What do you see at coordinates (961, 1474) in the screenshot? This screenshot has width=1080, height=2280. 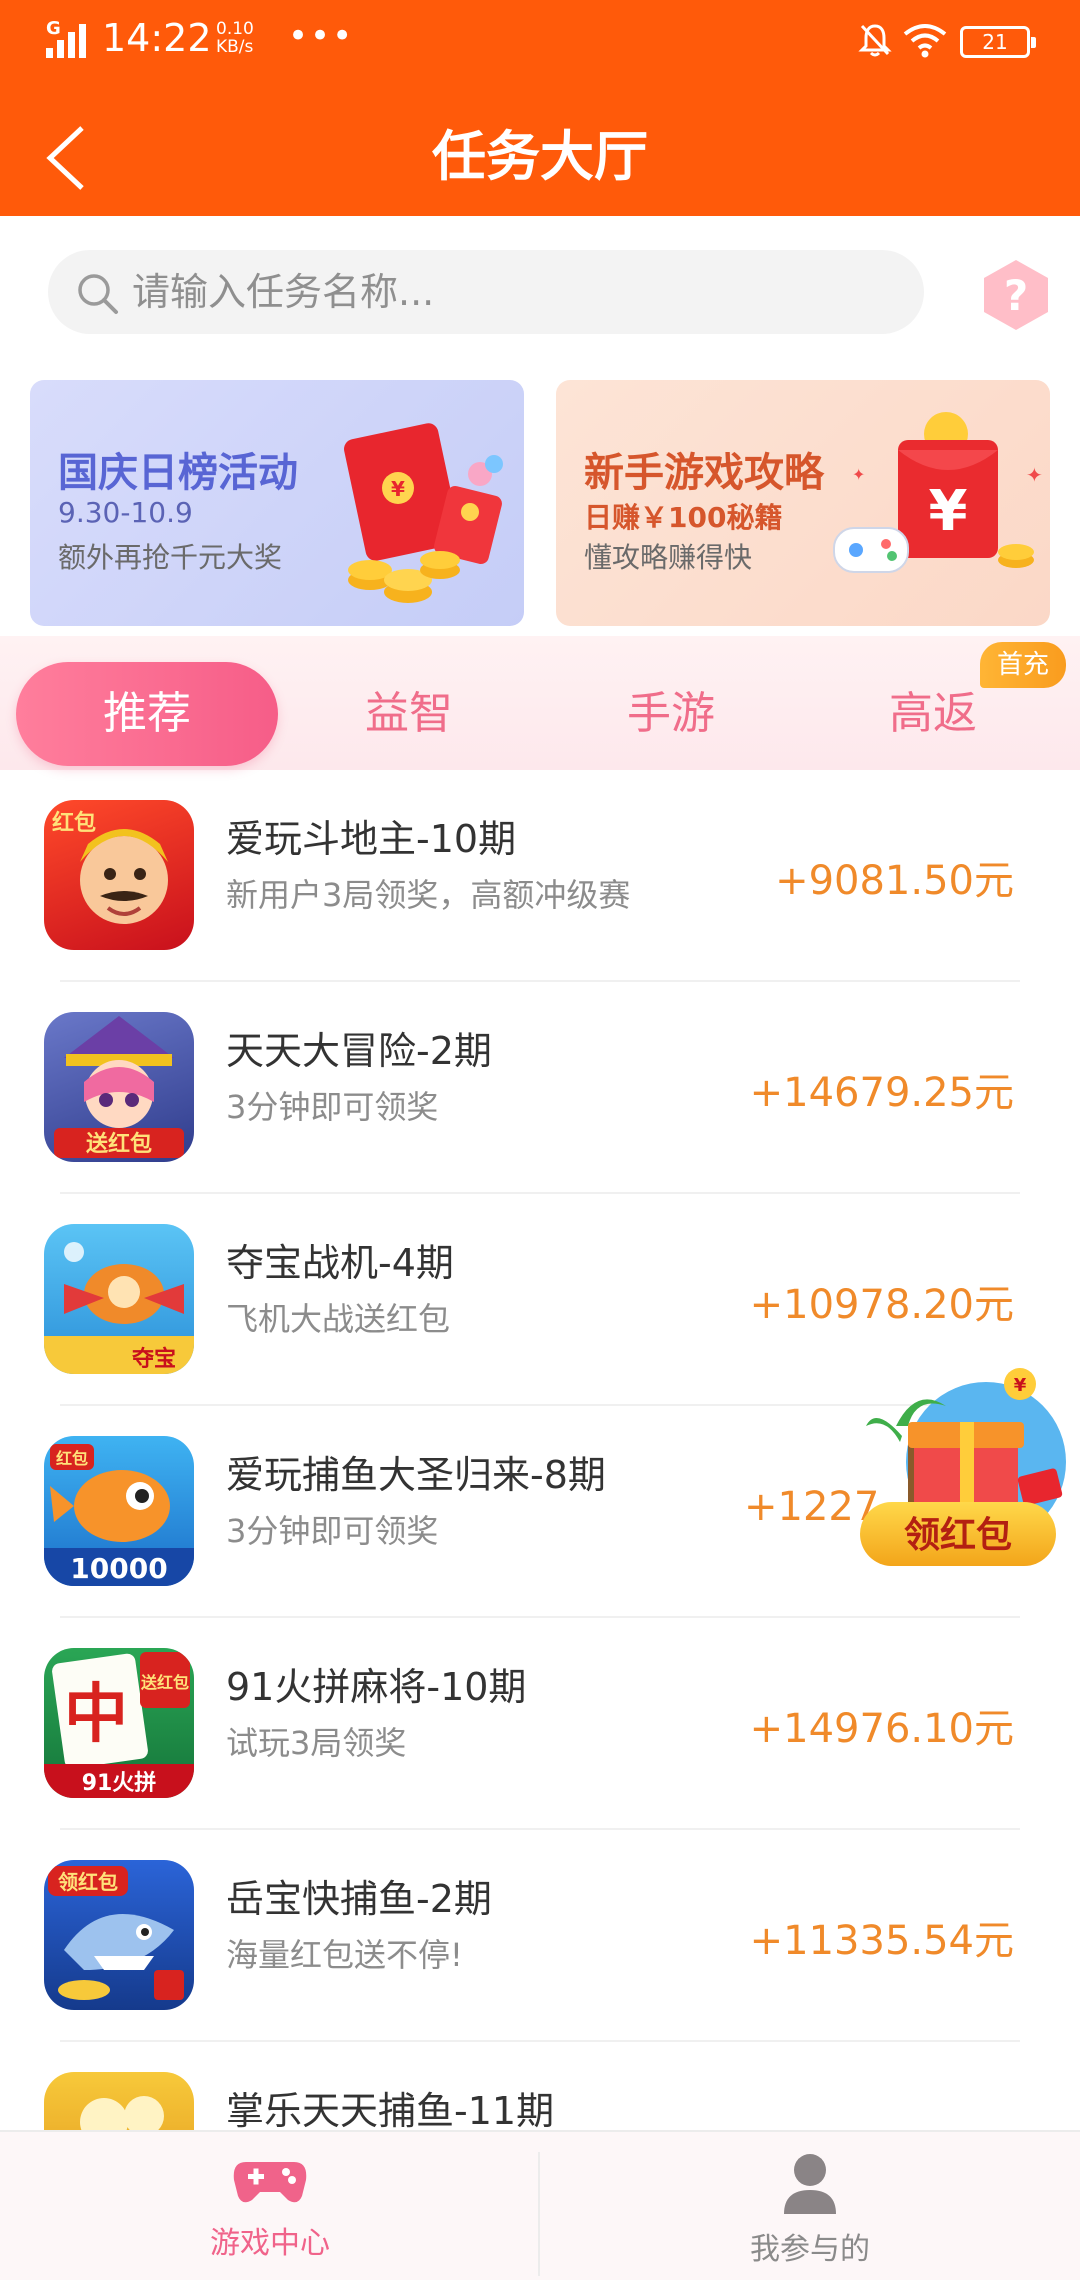 I see `floating-red-packet: ¥ 领红包` at bounding box center [961, 1474].